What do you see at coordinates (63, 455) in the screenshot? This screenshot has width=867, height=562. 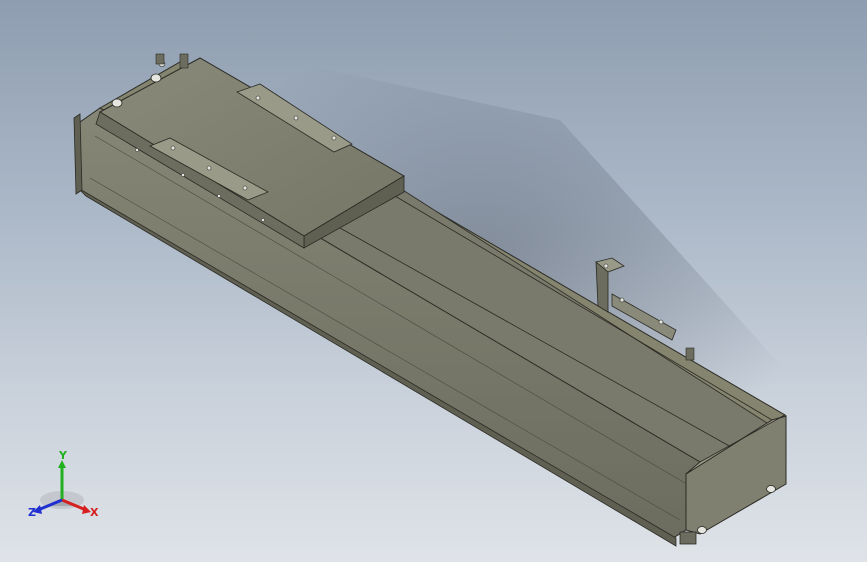 I see `triad-y-label: Y` at bounding box center [63, 455].